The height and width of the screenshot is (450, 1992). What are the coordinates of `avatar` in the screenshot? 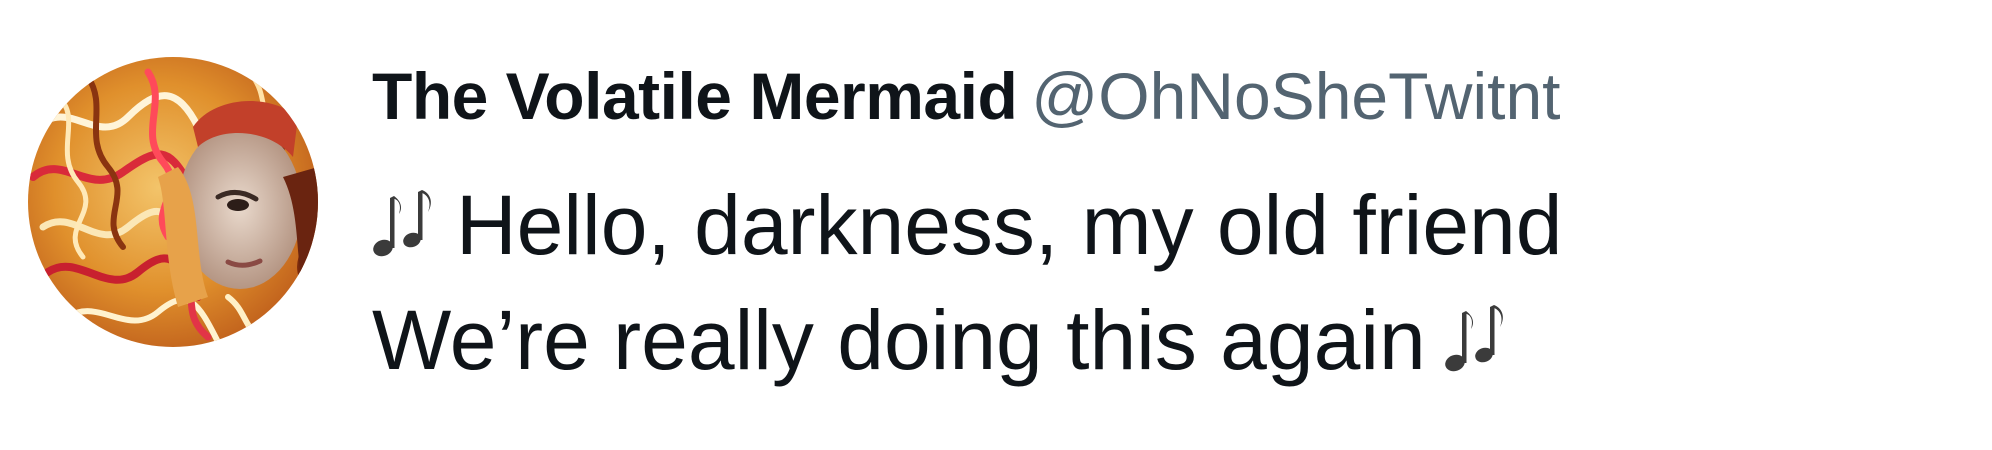 It's located at (173, 202).